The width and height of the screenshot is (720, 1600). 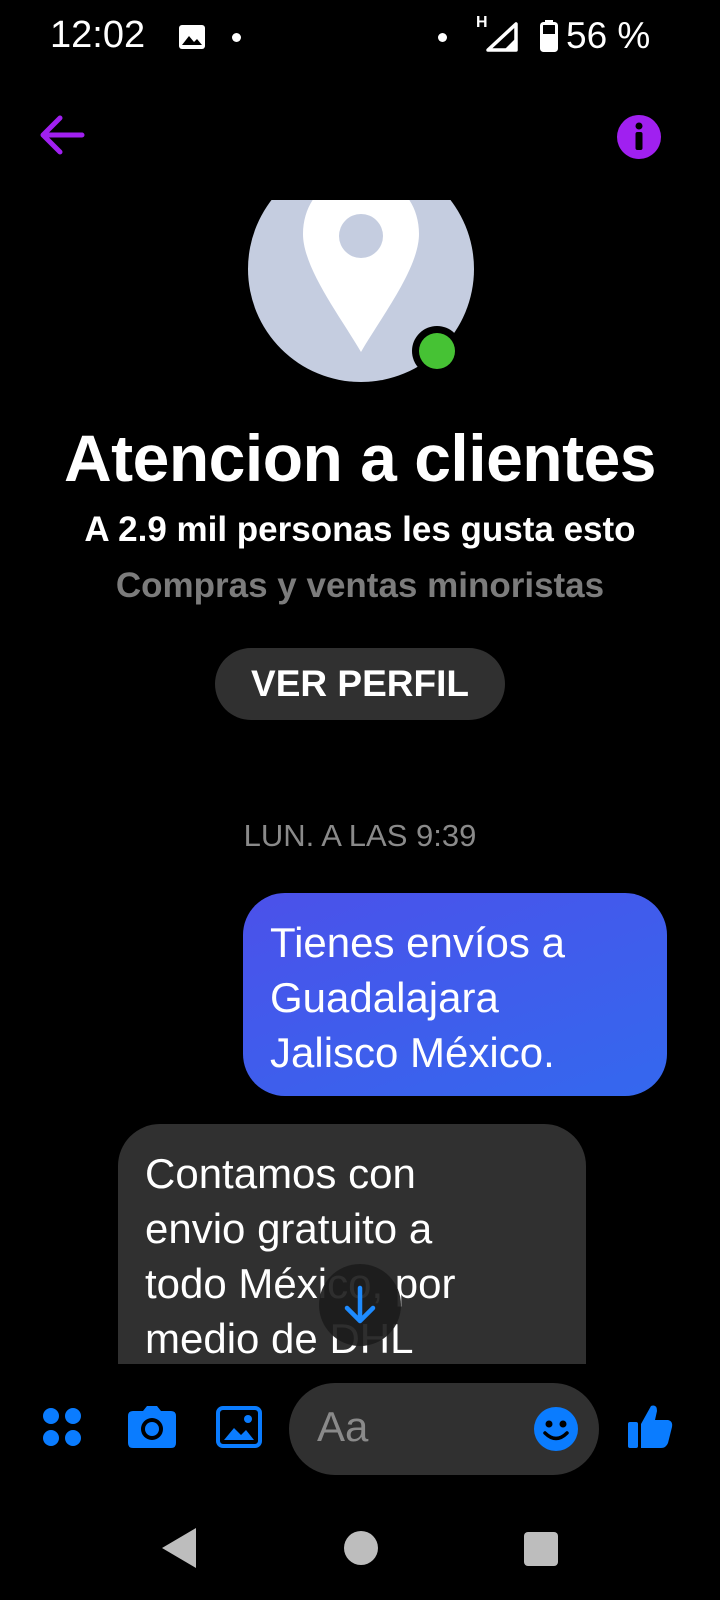 I want to click on signal-icon, so click(x=502, y=37).